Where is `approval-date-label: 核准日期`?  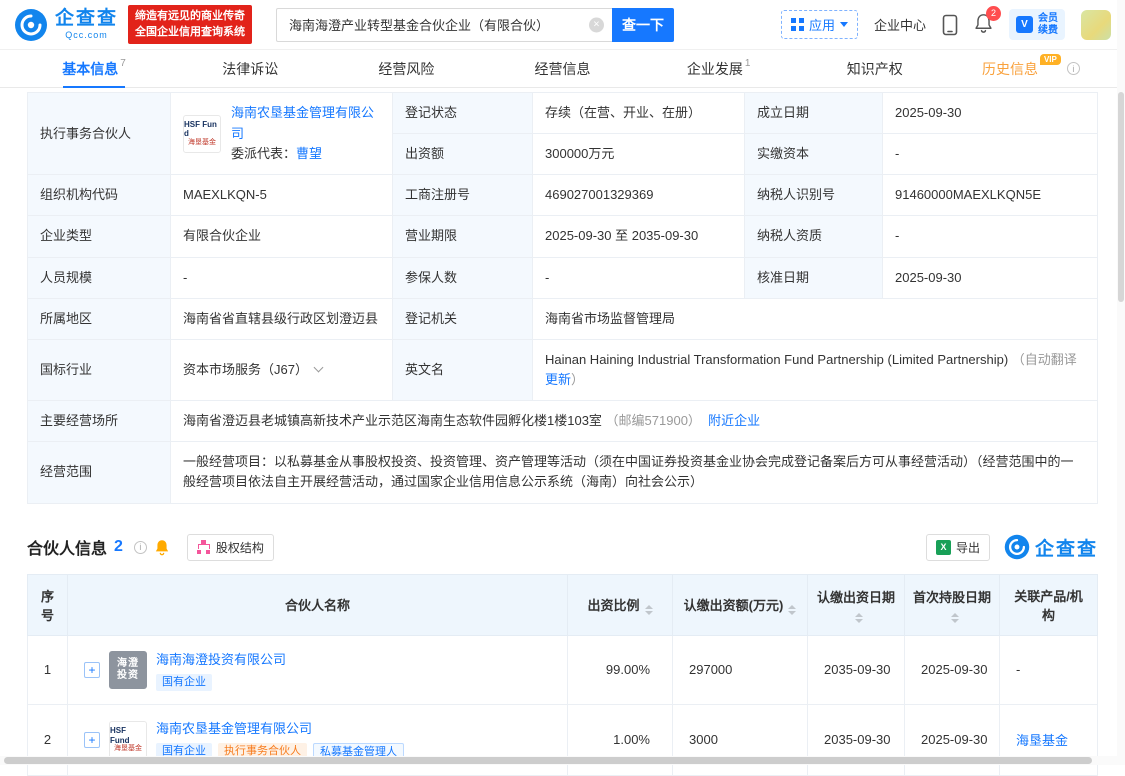
approval-date-label: 核准日期 is located at coordinates (813, 277).